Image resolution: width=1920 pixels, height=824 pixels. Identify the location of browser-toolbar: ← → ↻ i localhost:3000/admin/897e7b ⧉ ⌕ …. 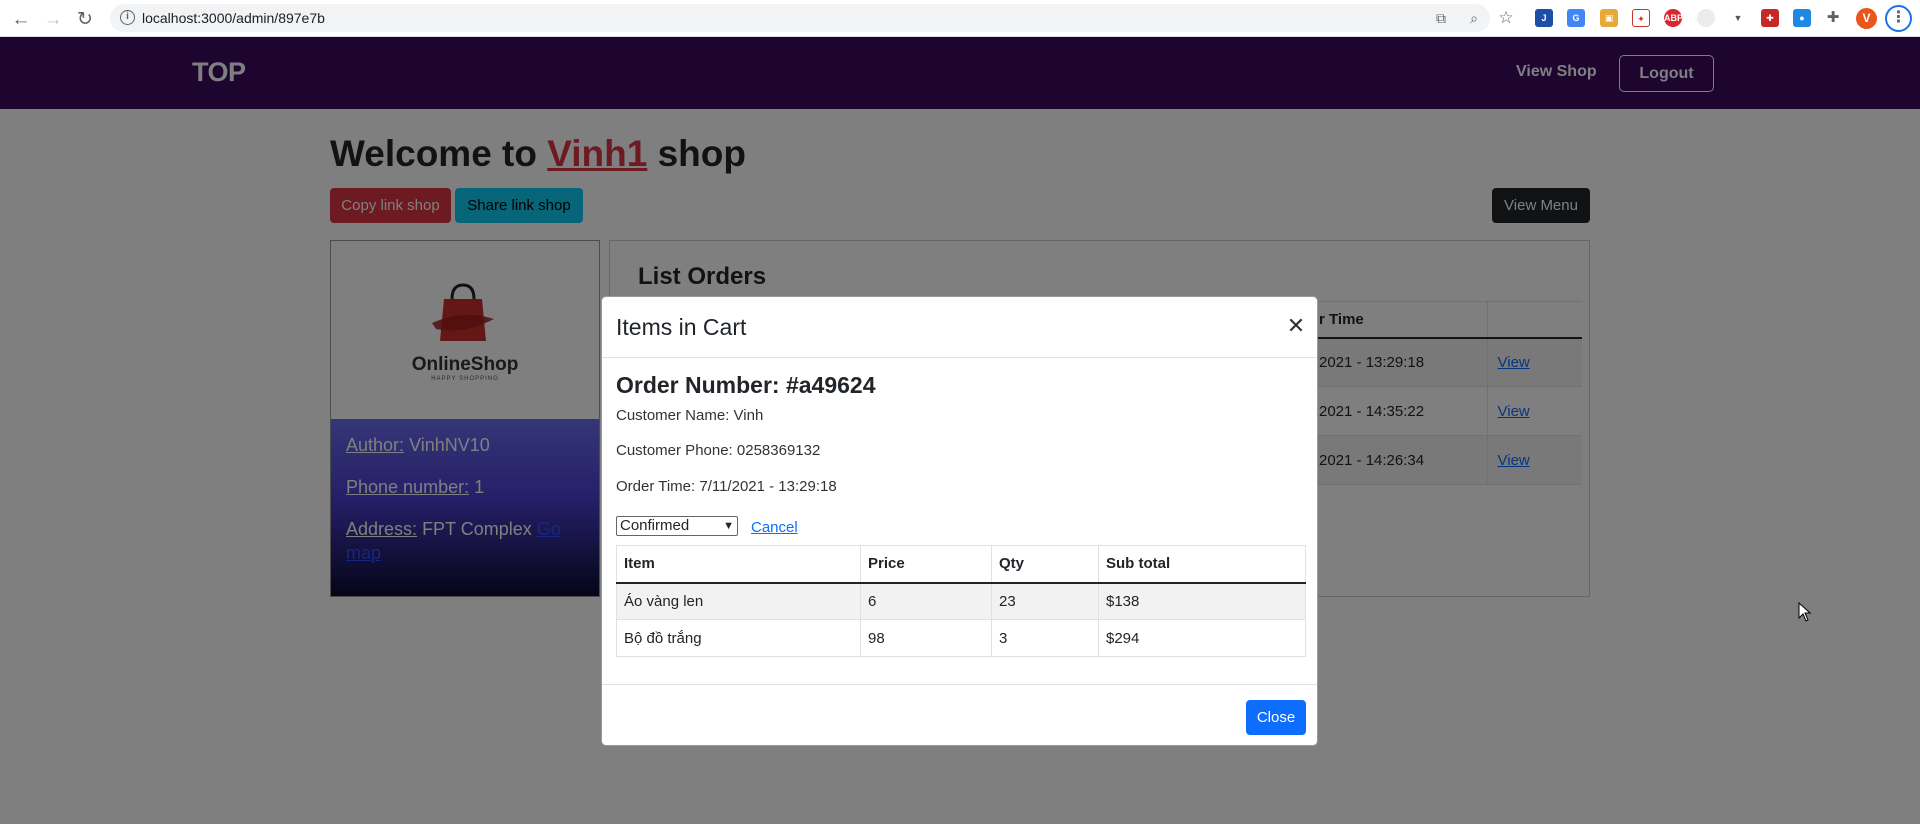
(960, 18).